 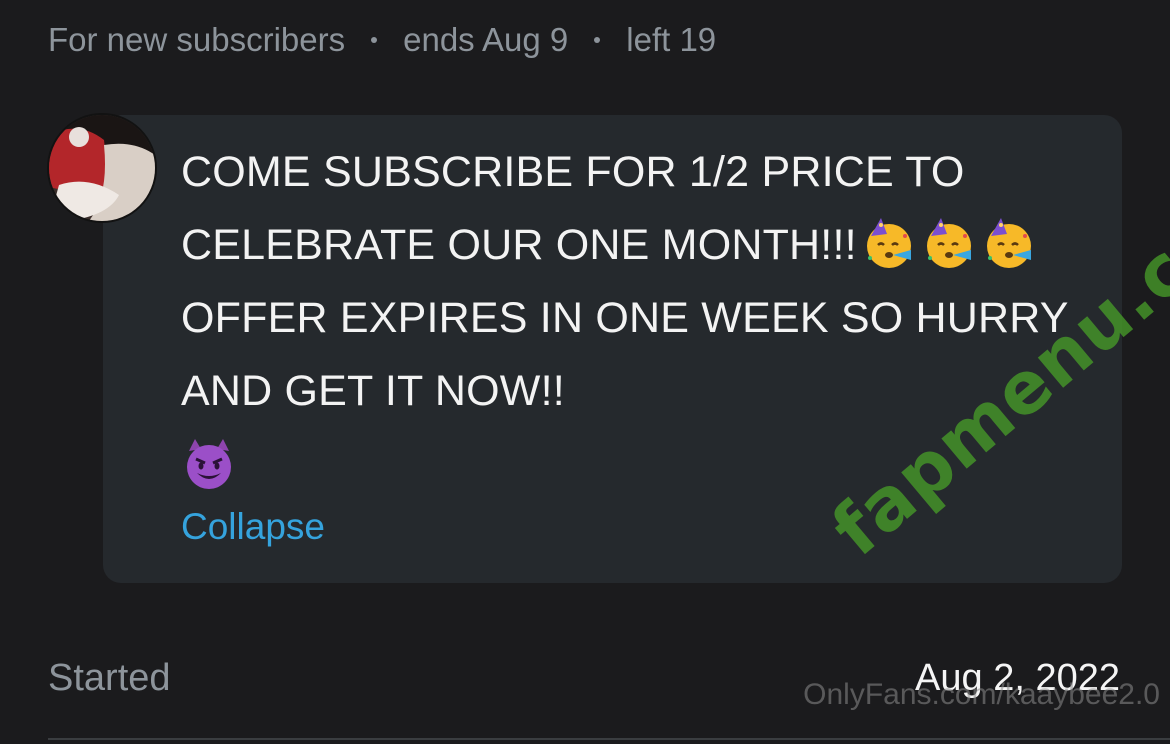 What do you see at coordinates (197, 39) in the screenshot?
I see `promo-audience: For new subscribers` at bounding box center [197, 39].